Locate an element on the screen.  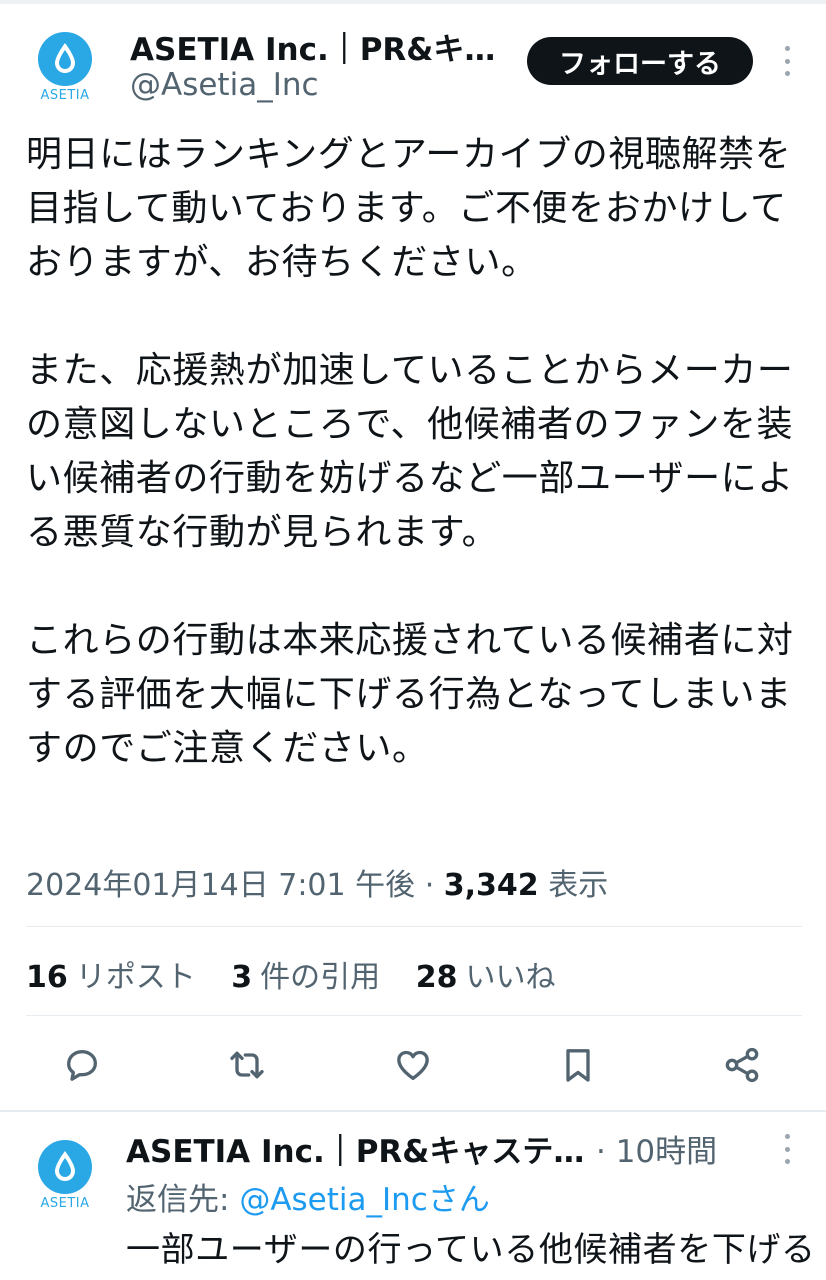
bookmark-icon is located at coordinates (578, 1065).